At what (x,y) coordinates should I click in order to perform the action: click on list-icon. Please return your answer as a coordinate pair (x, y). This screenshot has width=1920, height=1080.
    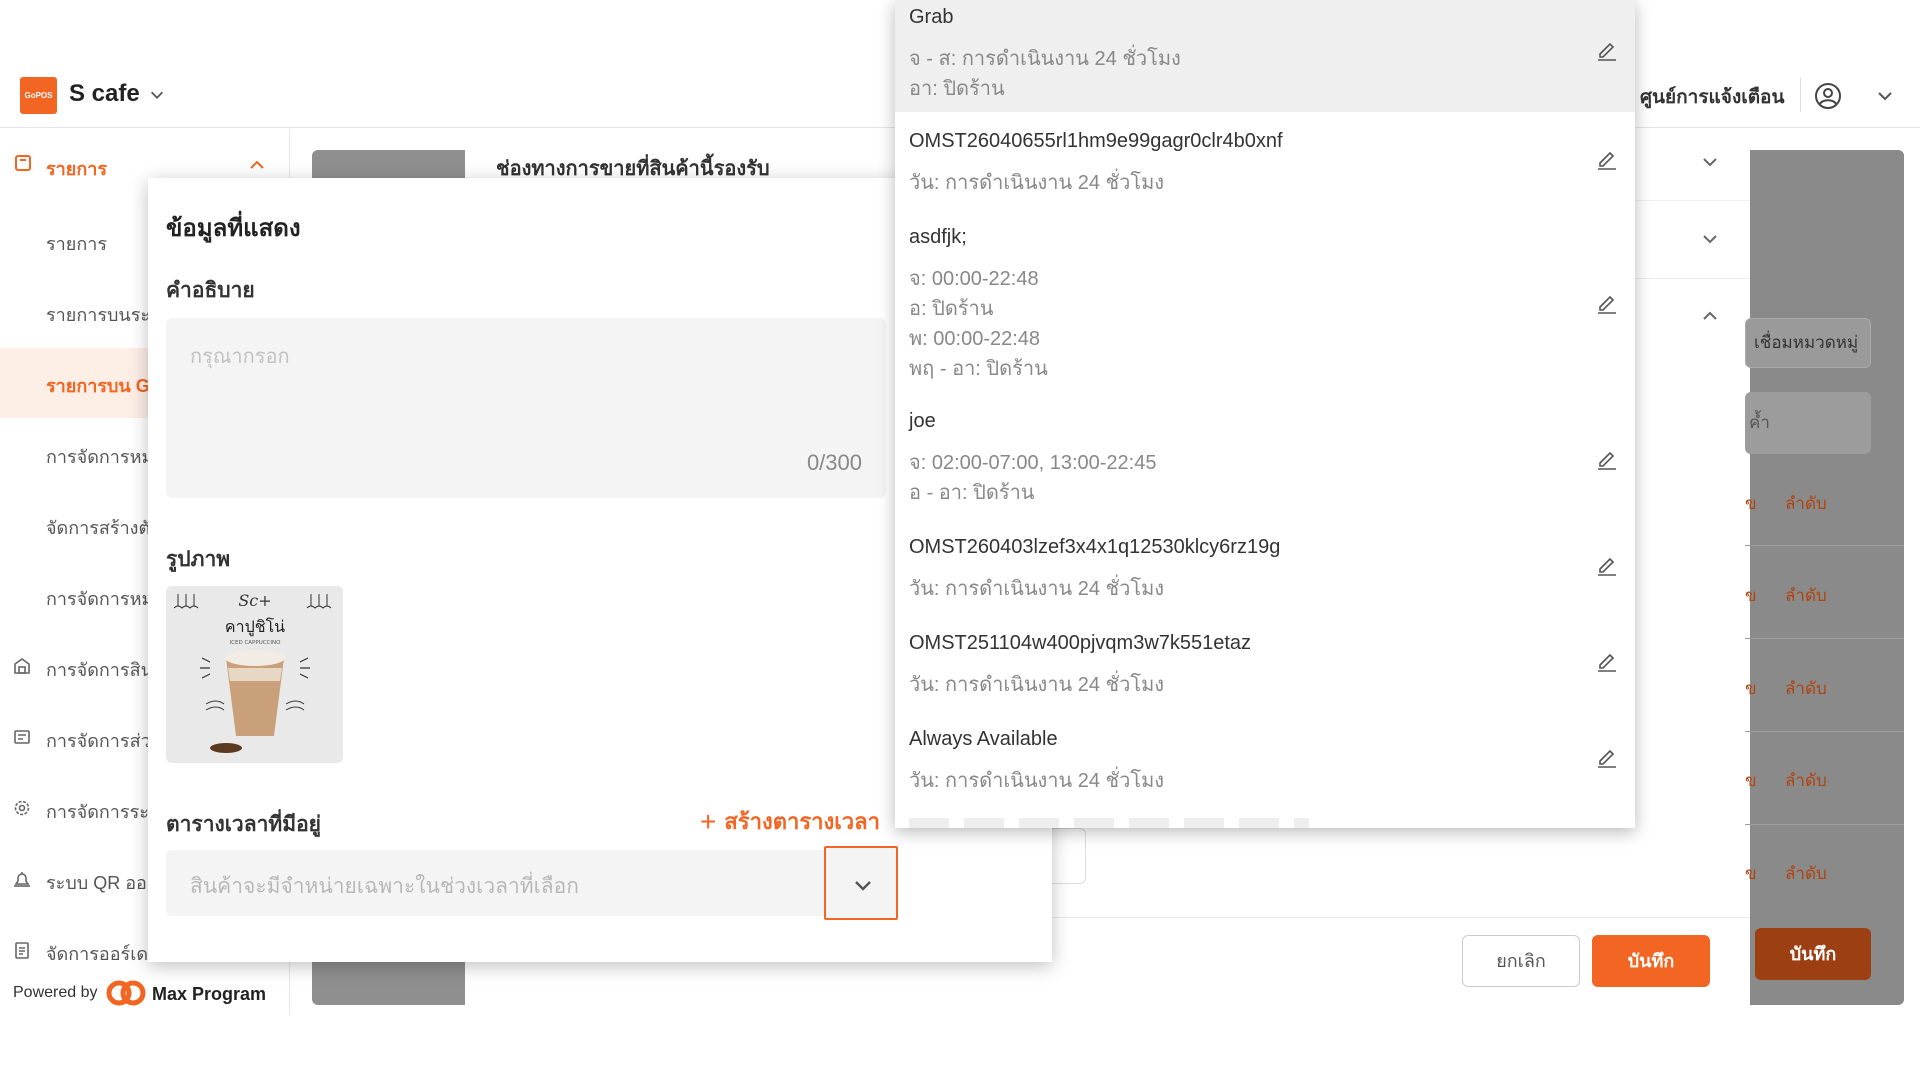
    Looking at the image, I should click on (23, 163).